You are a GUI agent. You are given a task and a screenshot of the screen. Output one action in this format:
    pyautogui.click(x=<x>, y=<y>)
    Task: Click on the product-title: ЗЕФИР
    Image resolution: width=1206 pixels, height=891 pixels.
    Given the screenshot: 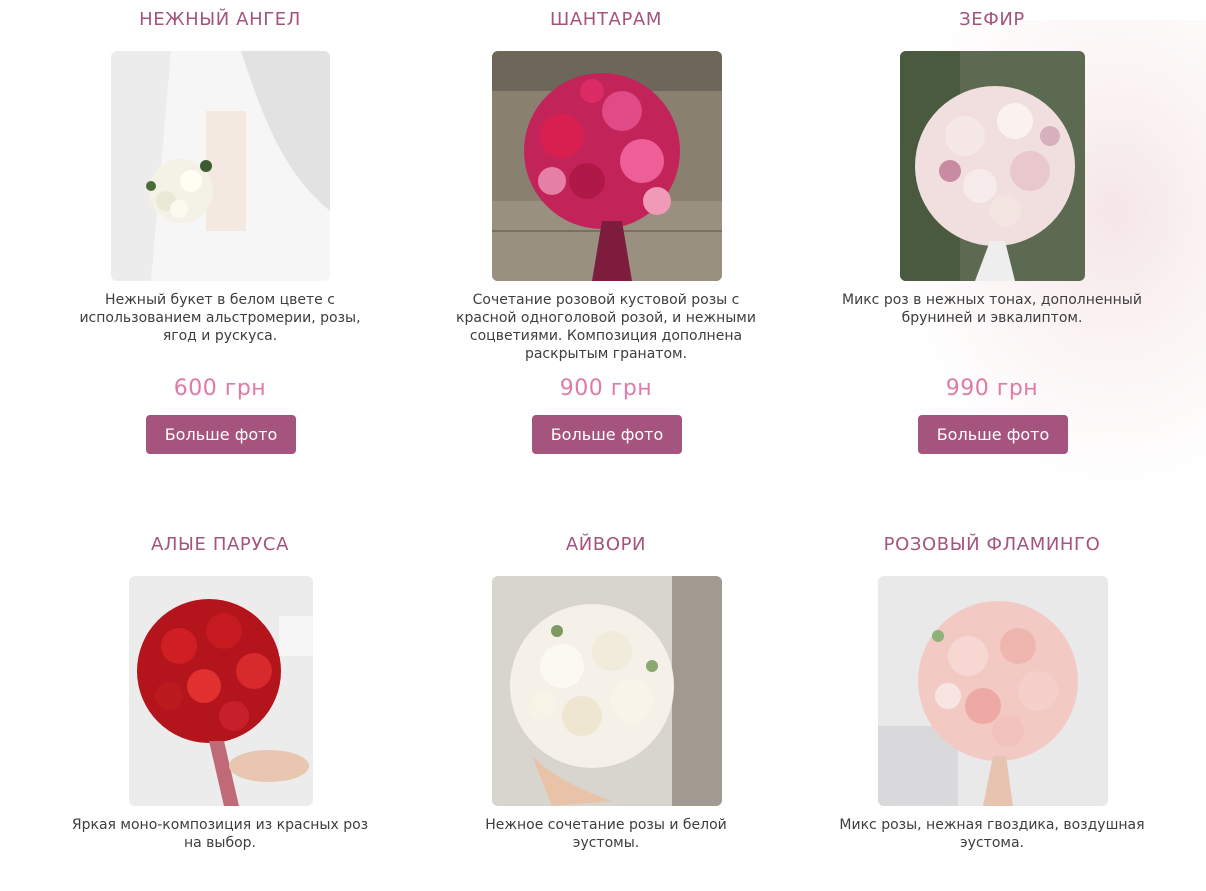 What is the action you would take?
    pyautogui.click(x=992, y=19)
    